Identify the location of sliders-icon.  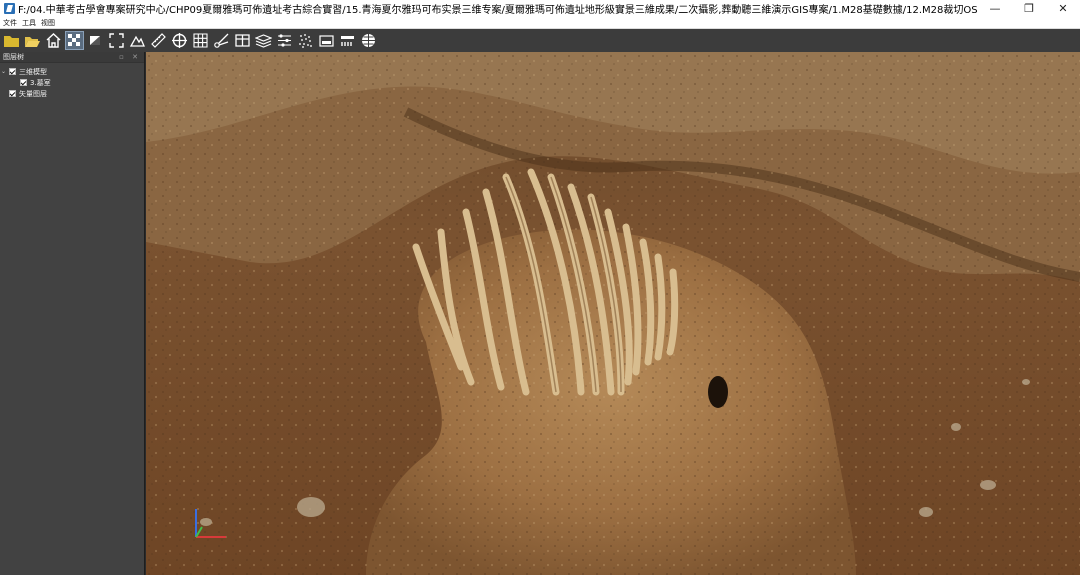
(284, 40).